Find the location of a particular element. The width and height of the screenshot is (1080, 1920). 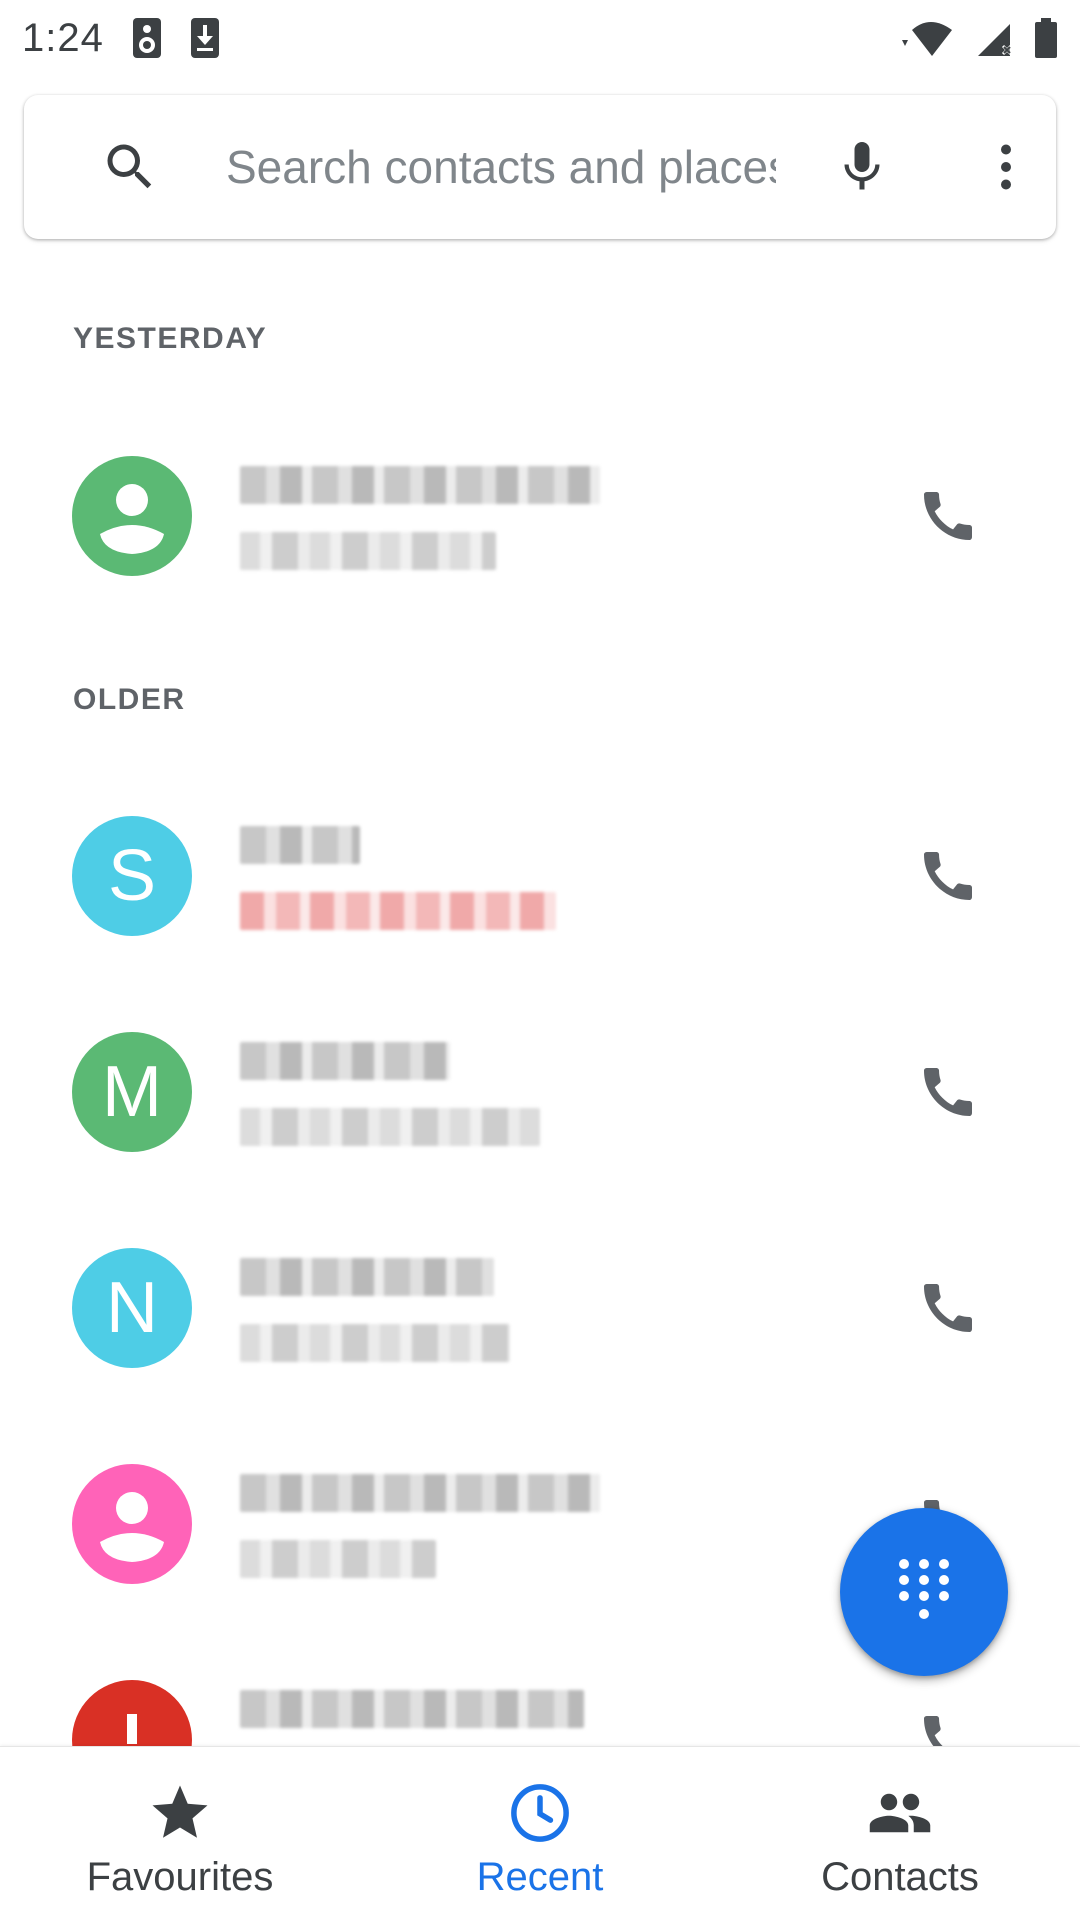

dialpad-button is located at coordinates (924, 1592).